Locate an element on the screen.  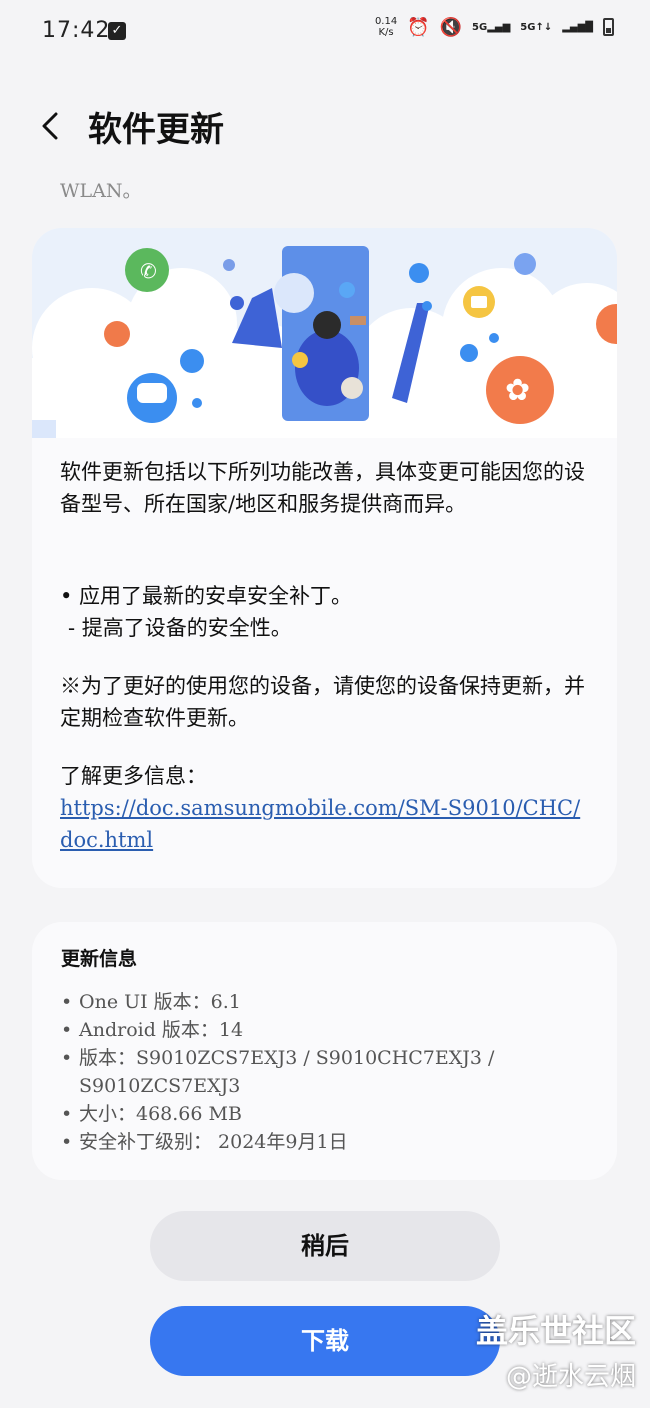
info-item-text: One UI 版本：6.1 is located at coordinates (160, 1002).